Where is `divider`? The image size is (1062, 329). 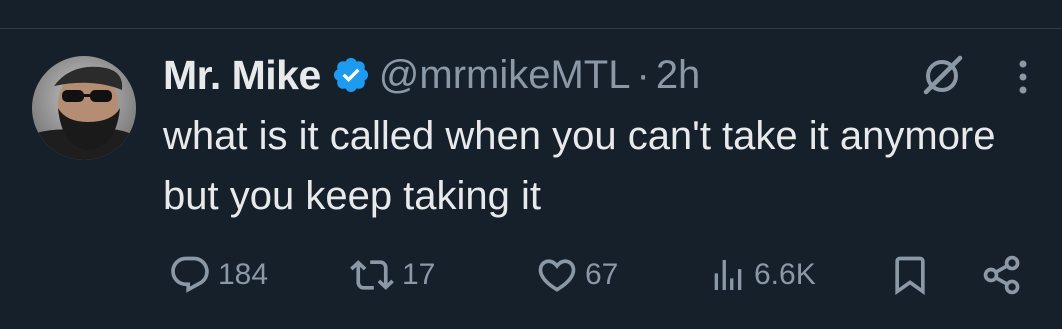 divider is located at coordinates (531, 28).